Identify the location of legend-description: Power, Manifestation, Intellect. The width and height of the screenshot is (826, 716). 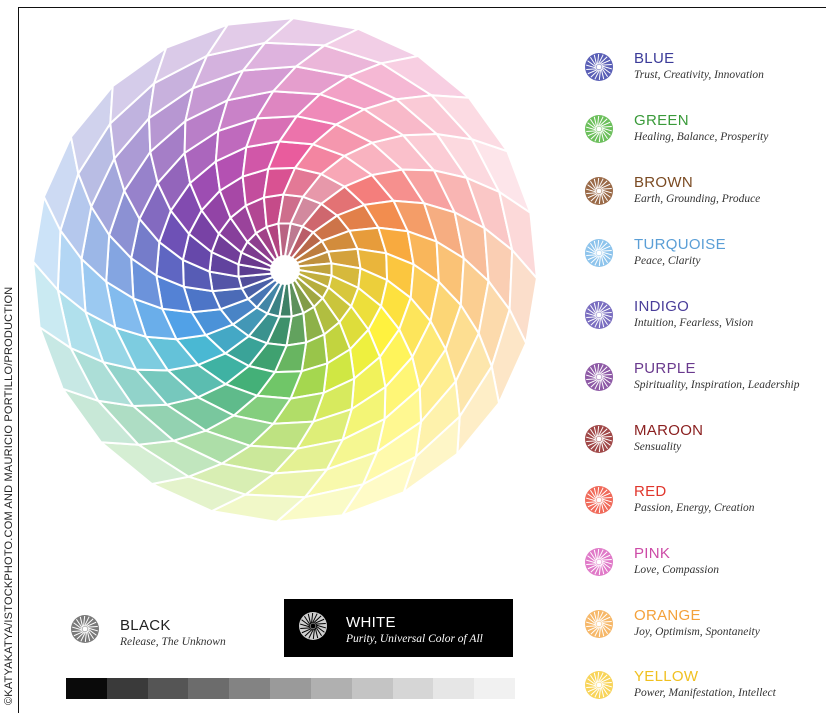
(705, 693).